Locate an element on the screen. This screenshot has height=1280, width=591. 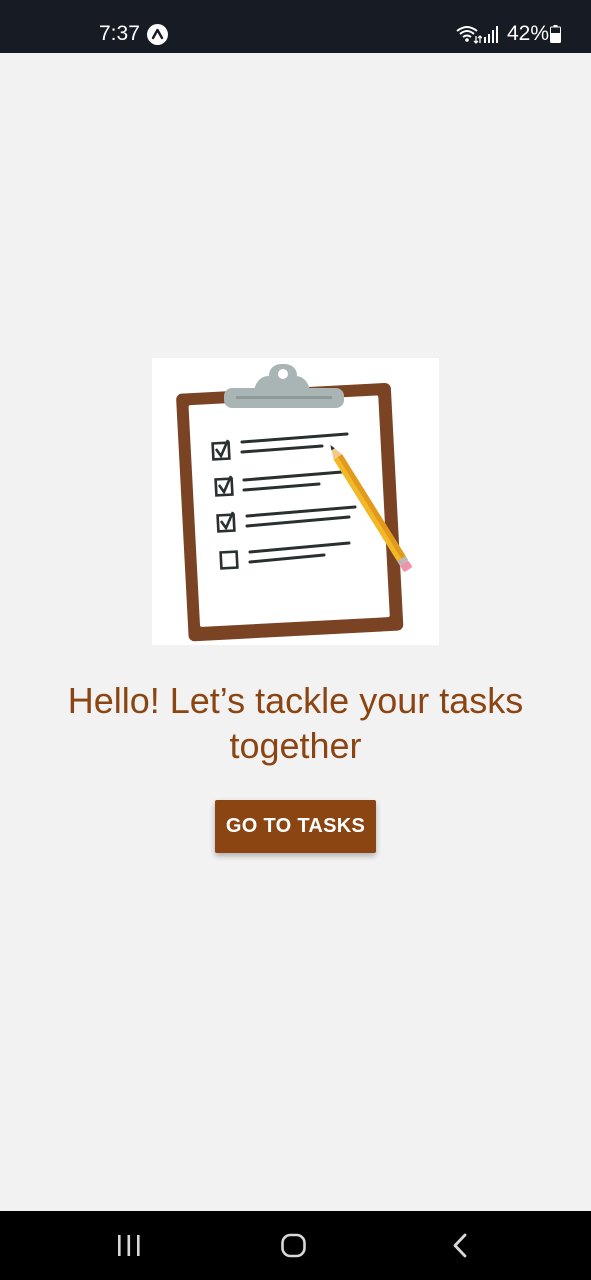
navigation-bar is located at coordinates (295, 1245).